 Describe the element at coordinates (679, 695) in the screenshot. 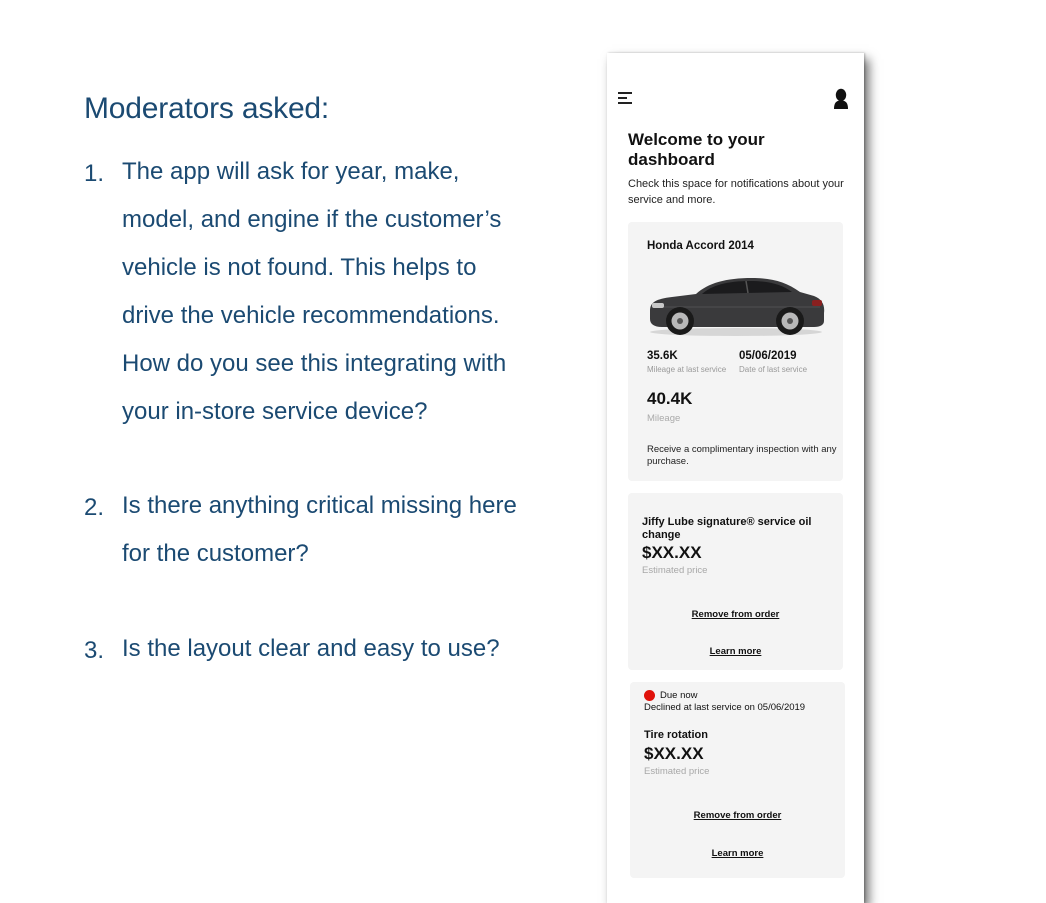

I see `due-status: Due now` at that location.